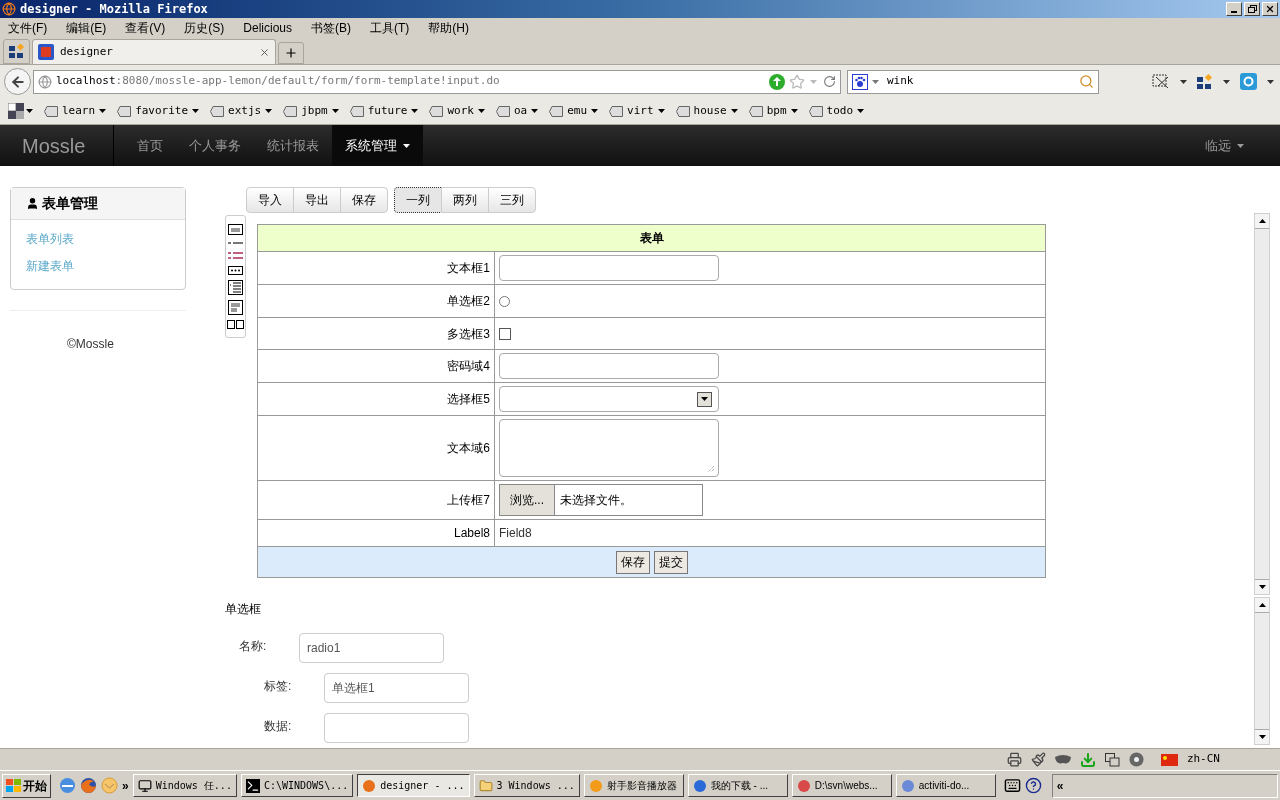 This screenshot has width=1280, height=800. Describe the element at coordinates (773, 111) in the screenshot. I see `bookmark-folder: bpm` at that location.